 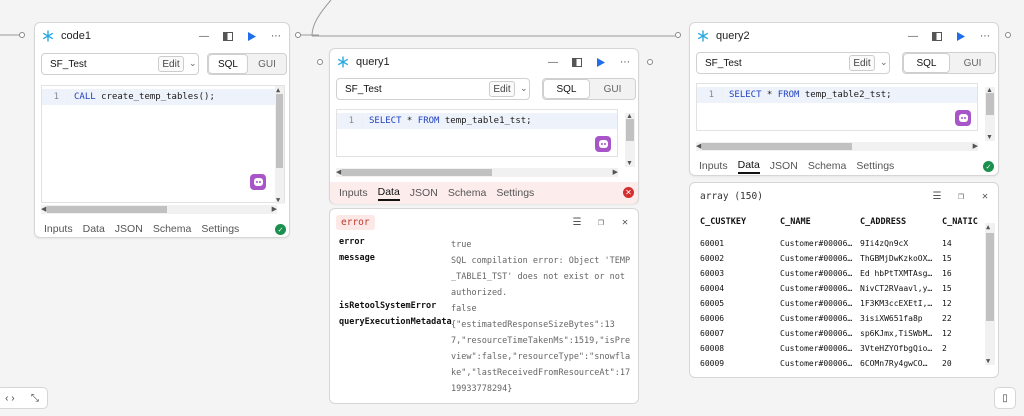 I want to click on column-header: C_NAME, so click(x=795, y=222).